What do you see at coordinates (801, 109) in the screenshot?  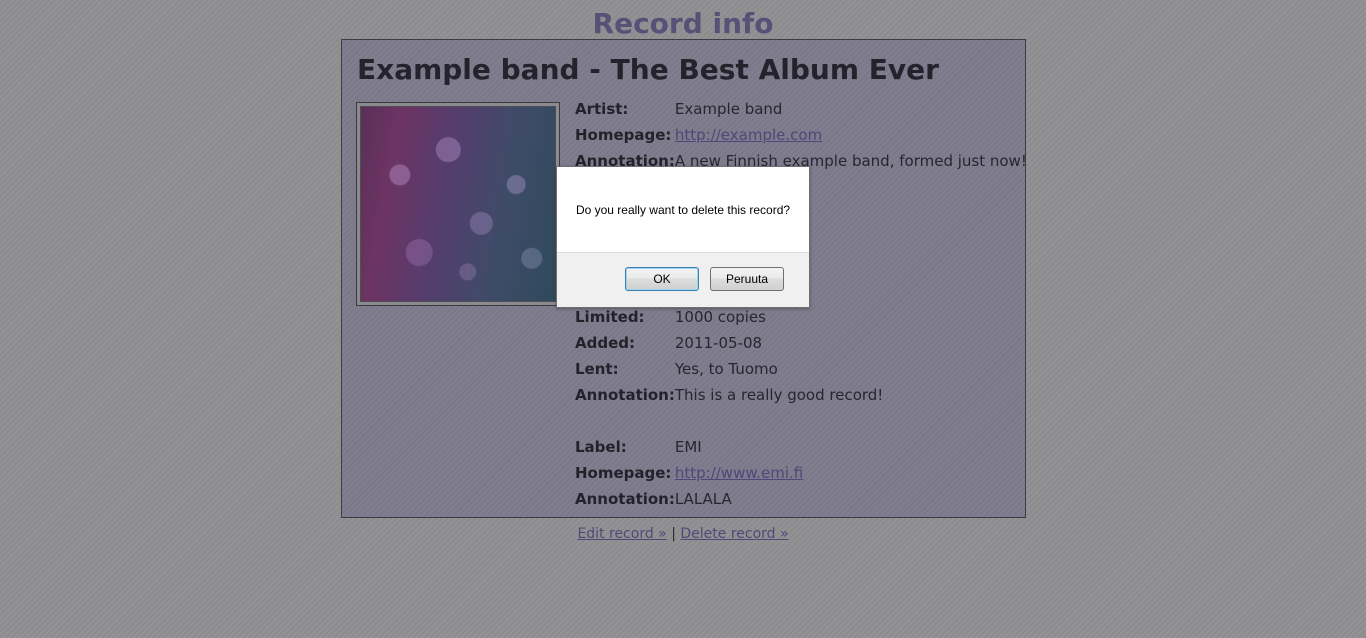 I see `info-row-artist: Artist: Example band` at bounding box center [801, 109].